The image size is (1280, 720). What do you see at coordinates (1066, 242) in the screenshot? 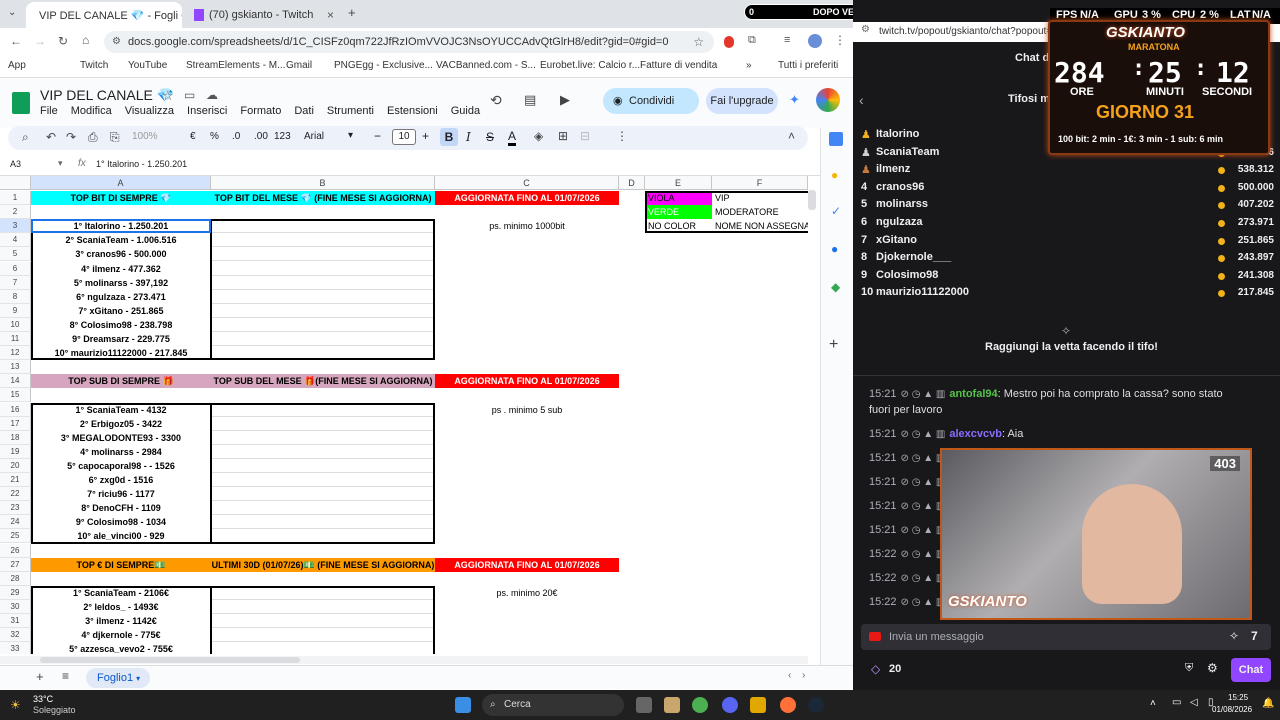
I see `leaderboard-row: 7 xGitano 251.865` at bounding box center [1066, 242].